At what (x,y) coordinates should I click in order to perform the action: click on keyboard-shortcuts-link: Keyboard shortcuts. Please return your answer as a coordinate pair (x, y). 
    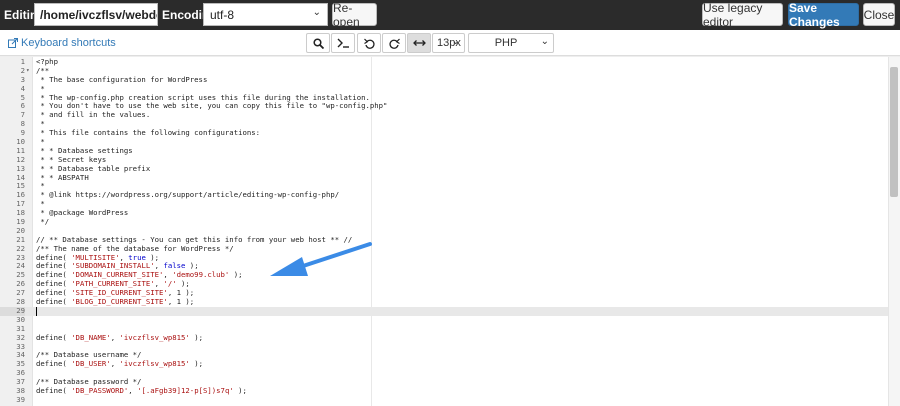
    Looking at the image, I should click on (62, 43).